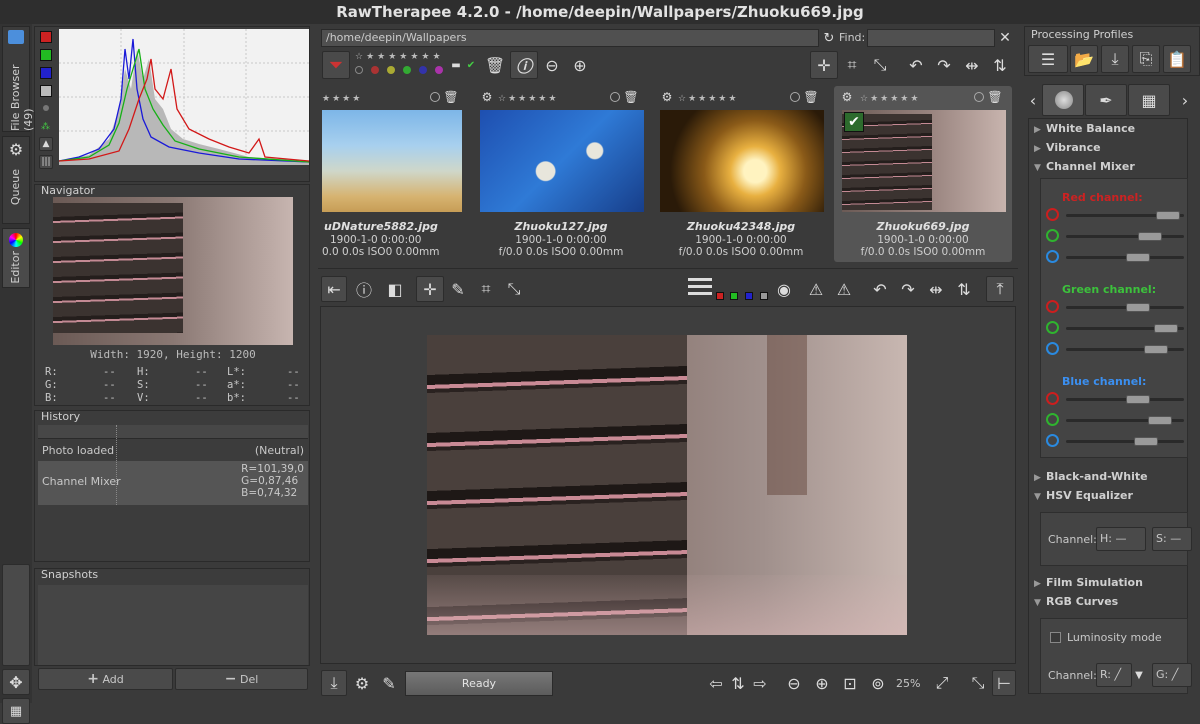  I want to click on preview-blue-toggle, so click(749, 296).